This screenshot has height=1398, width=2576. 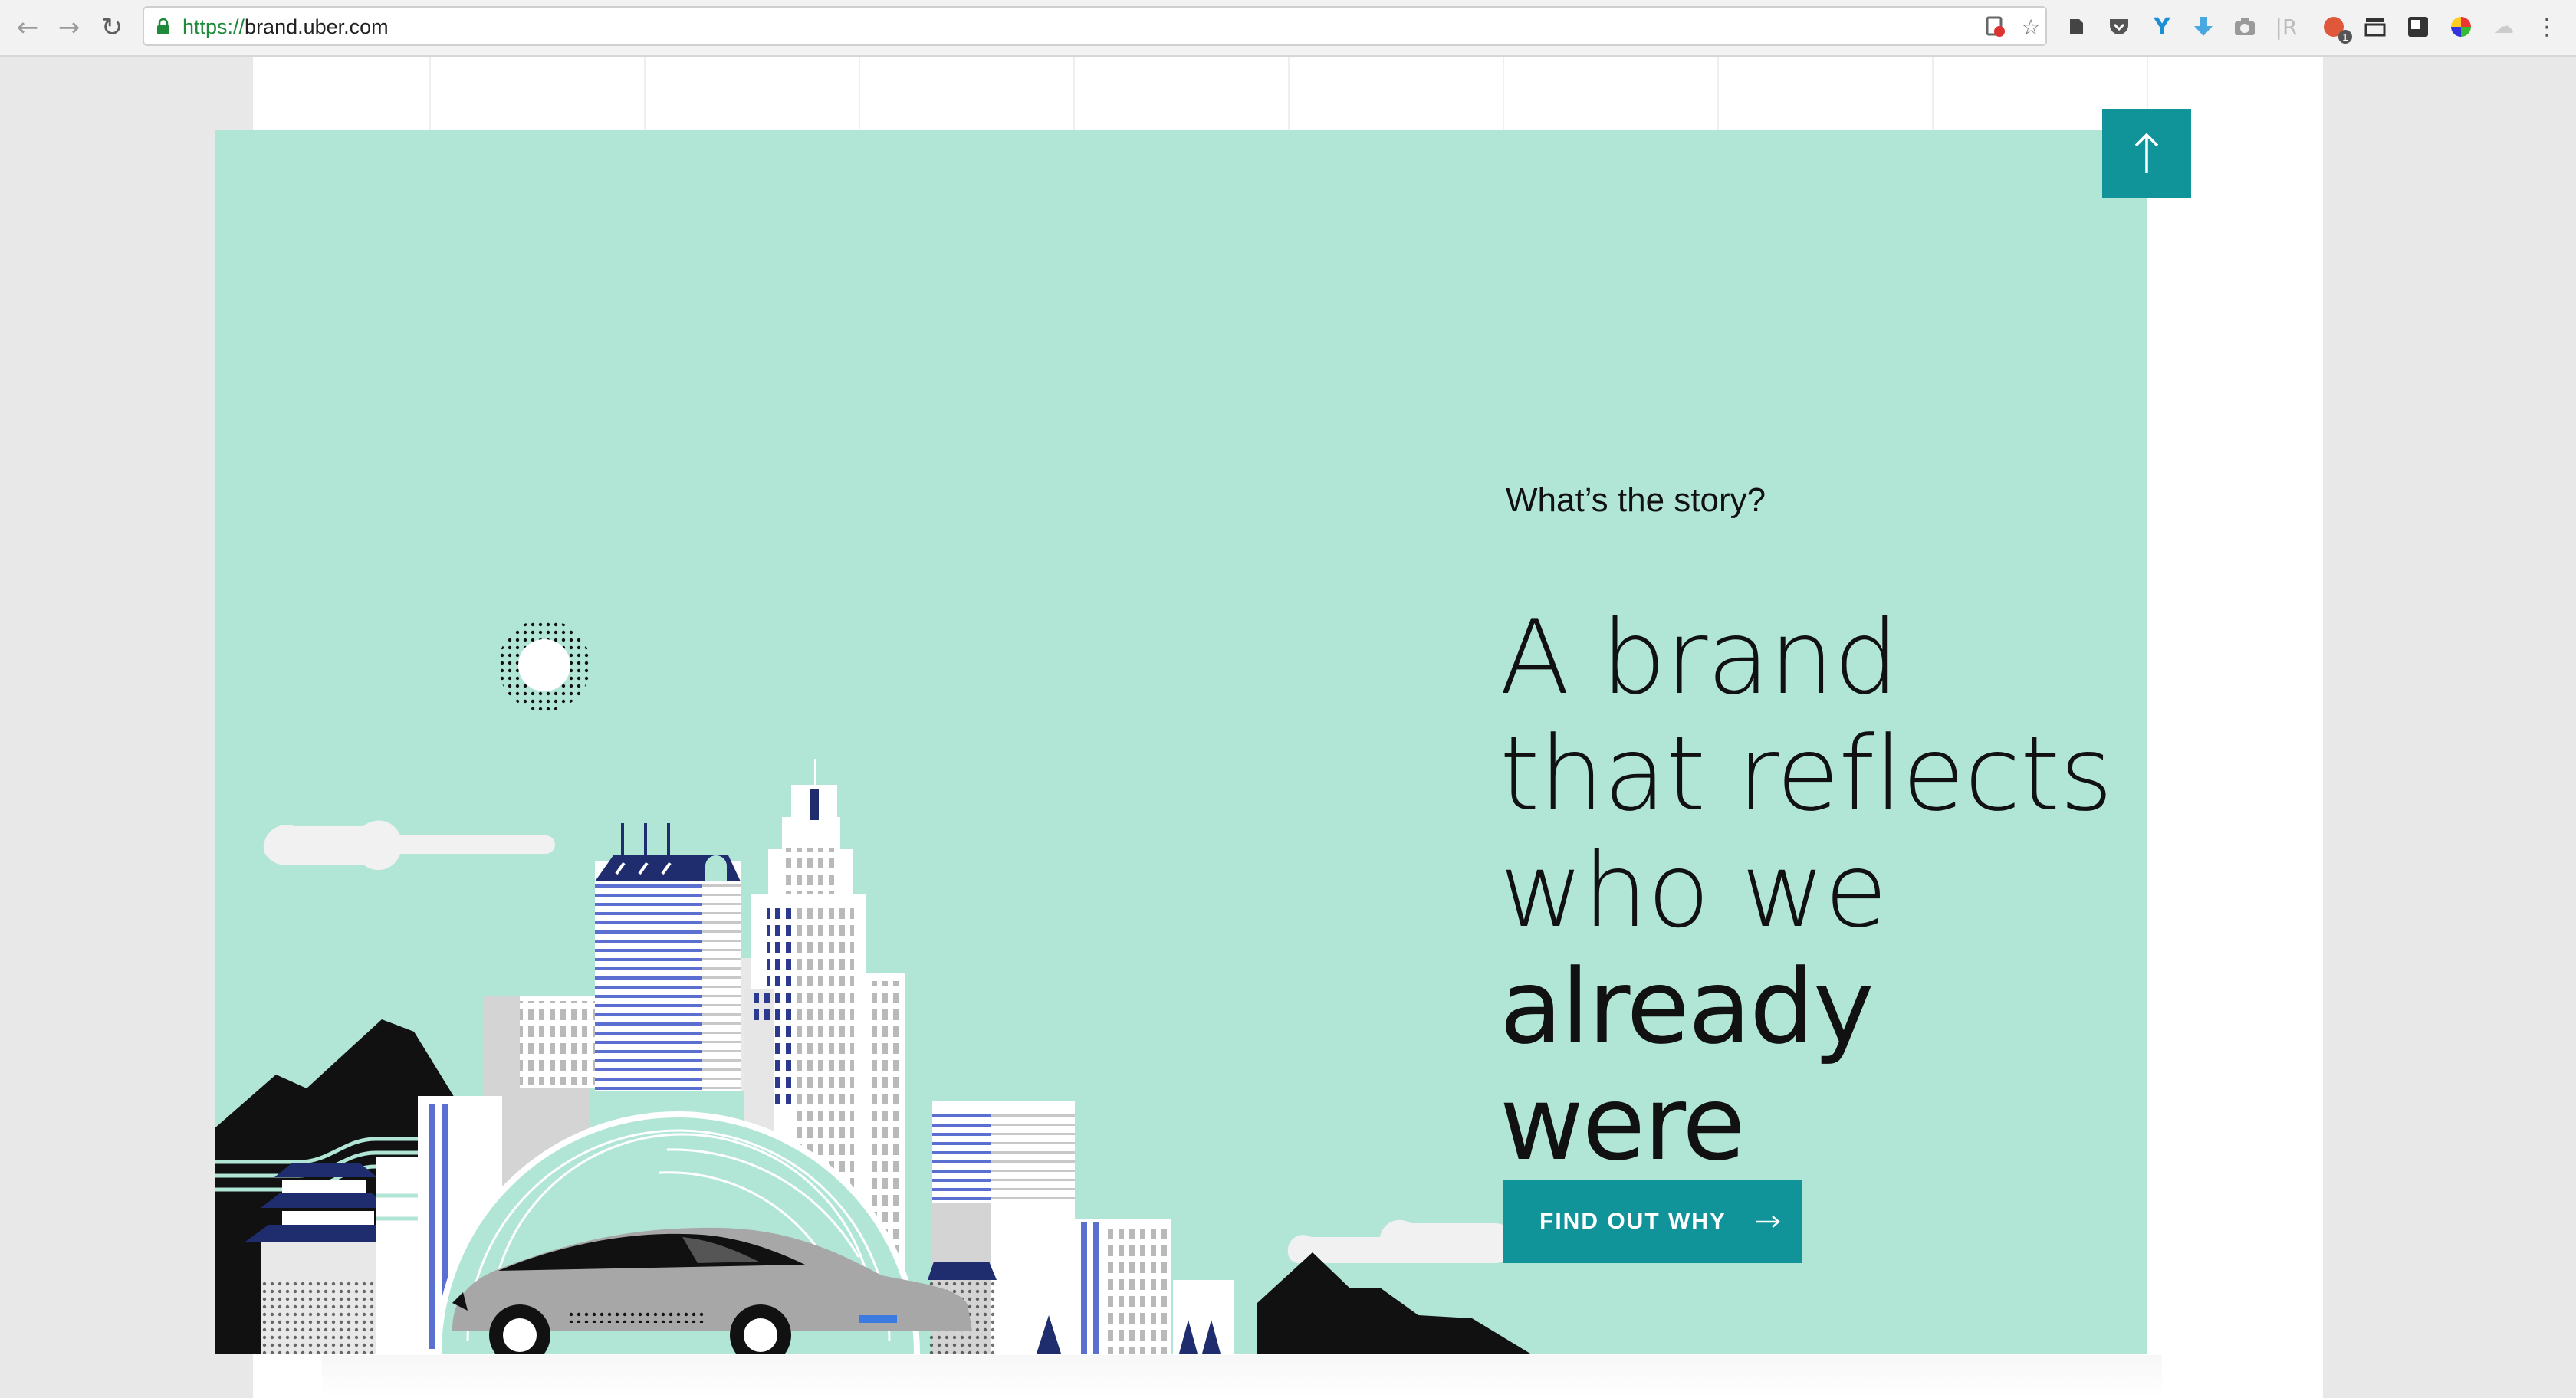 I want to click on arrow-right-icon: →, so click(x=69, y=27).